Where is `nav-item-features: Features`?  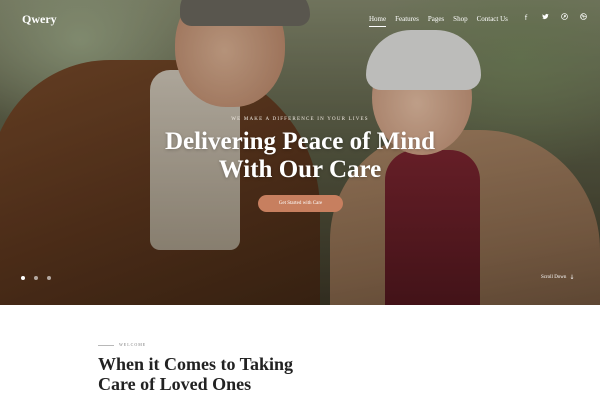
nav-item-features: Features is located at coordinates (407, 20).